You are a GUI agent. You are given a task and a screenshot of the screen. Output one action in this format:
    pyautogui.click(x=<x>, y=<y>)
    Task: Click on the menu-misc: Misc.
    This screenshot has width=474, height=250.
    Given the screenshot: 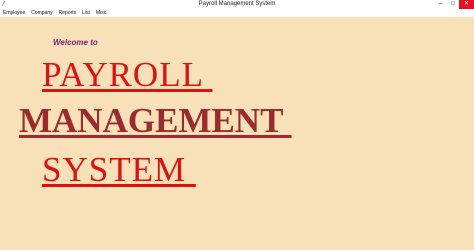 What is the action you would take?
    pyautogui.click(x=102, y=13)
    